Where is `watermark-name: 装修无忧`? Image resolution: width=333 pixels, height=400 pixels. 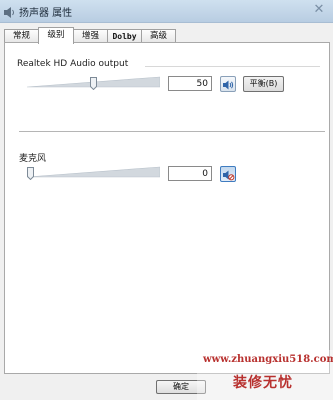 watermark-name: 装修无忧 is located at coordinates (263, 383).